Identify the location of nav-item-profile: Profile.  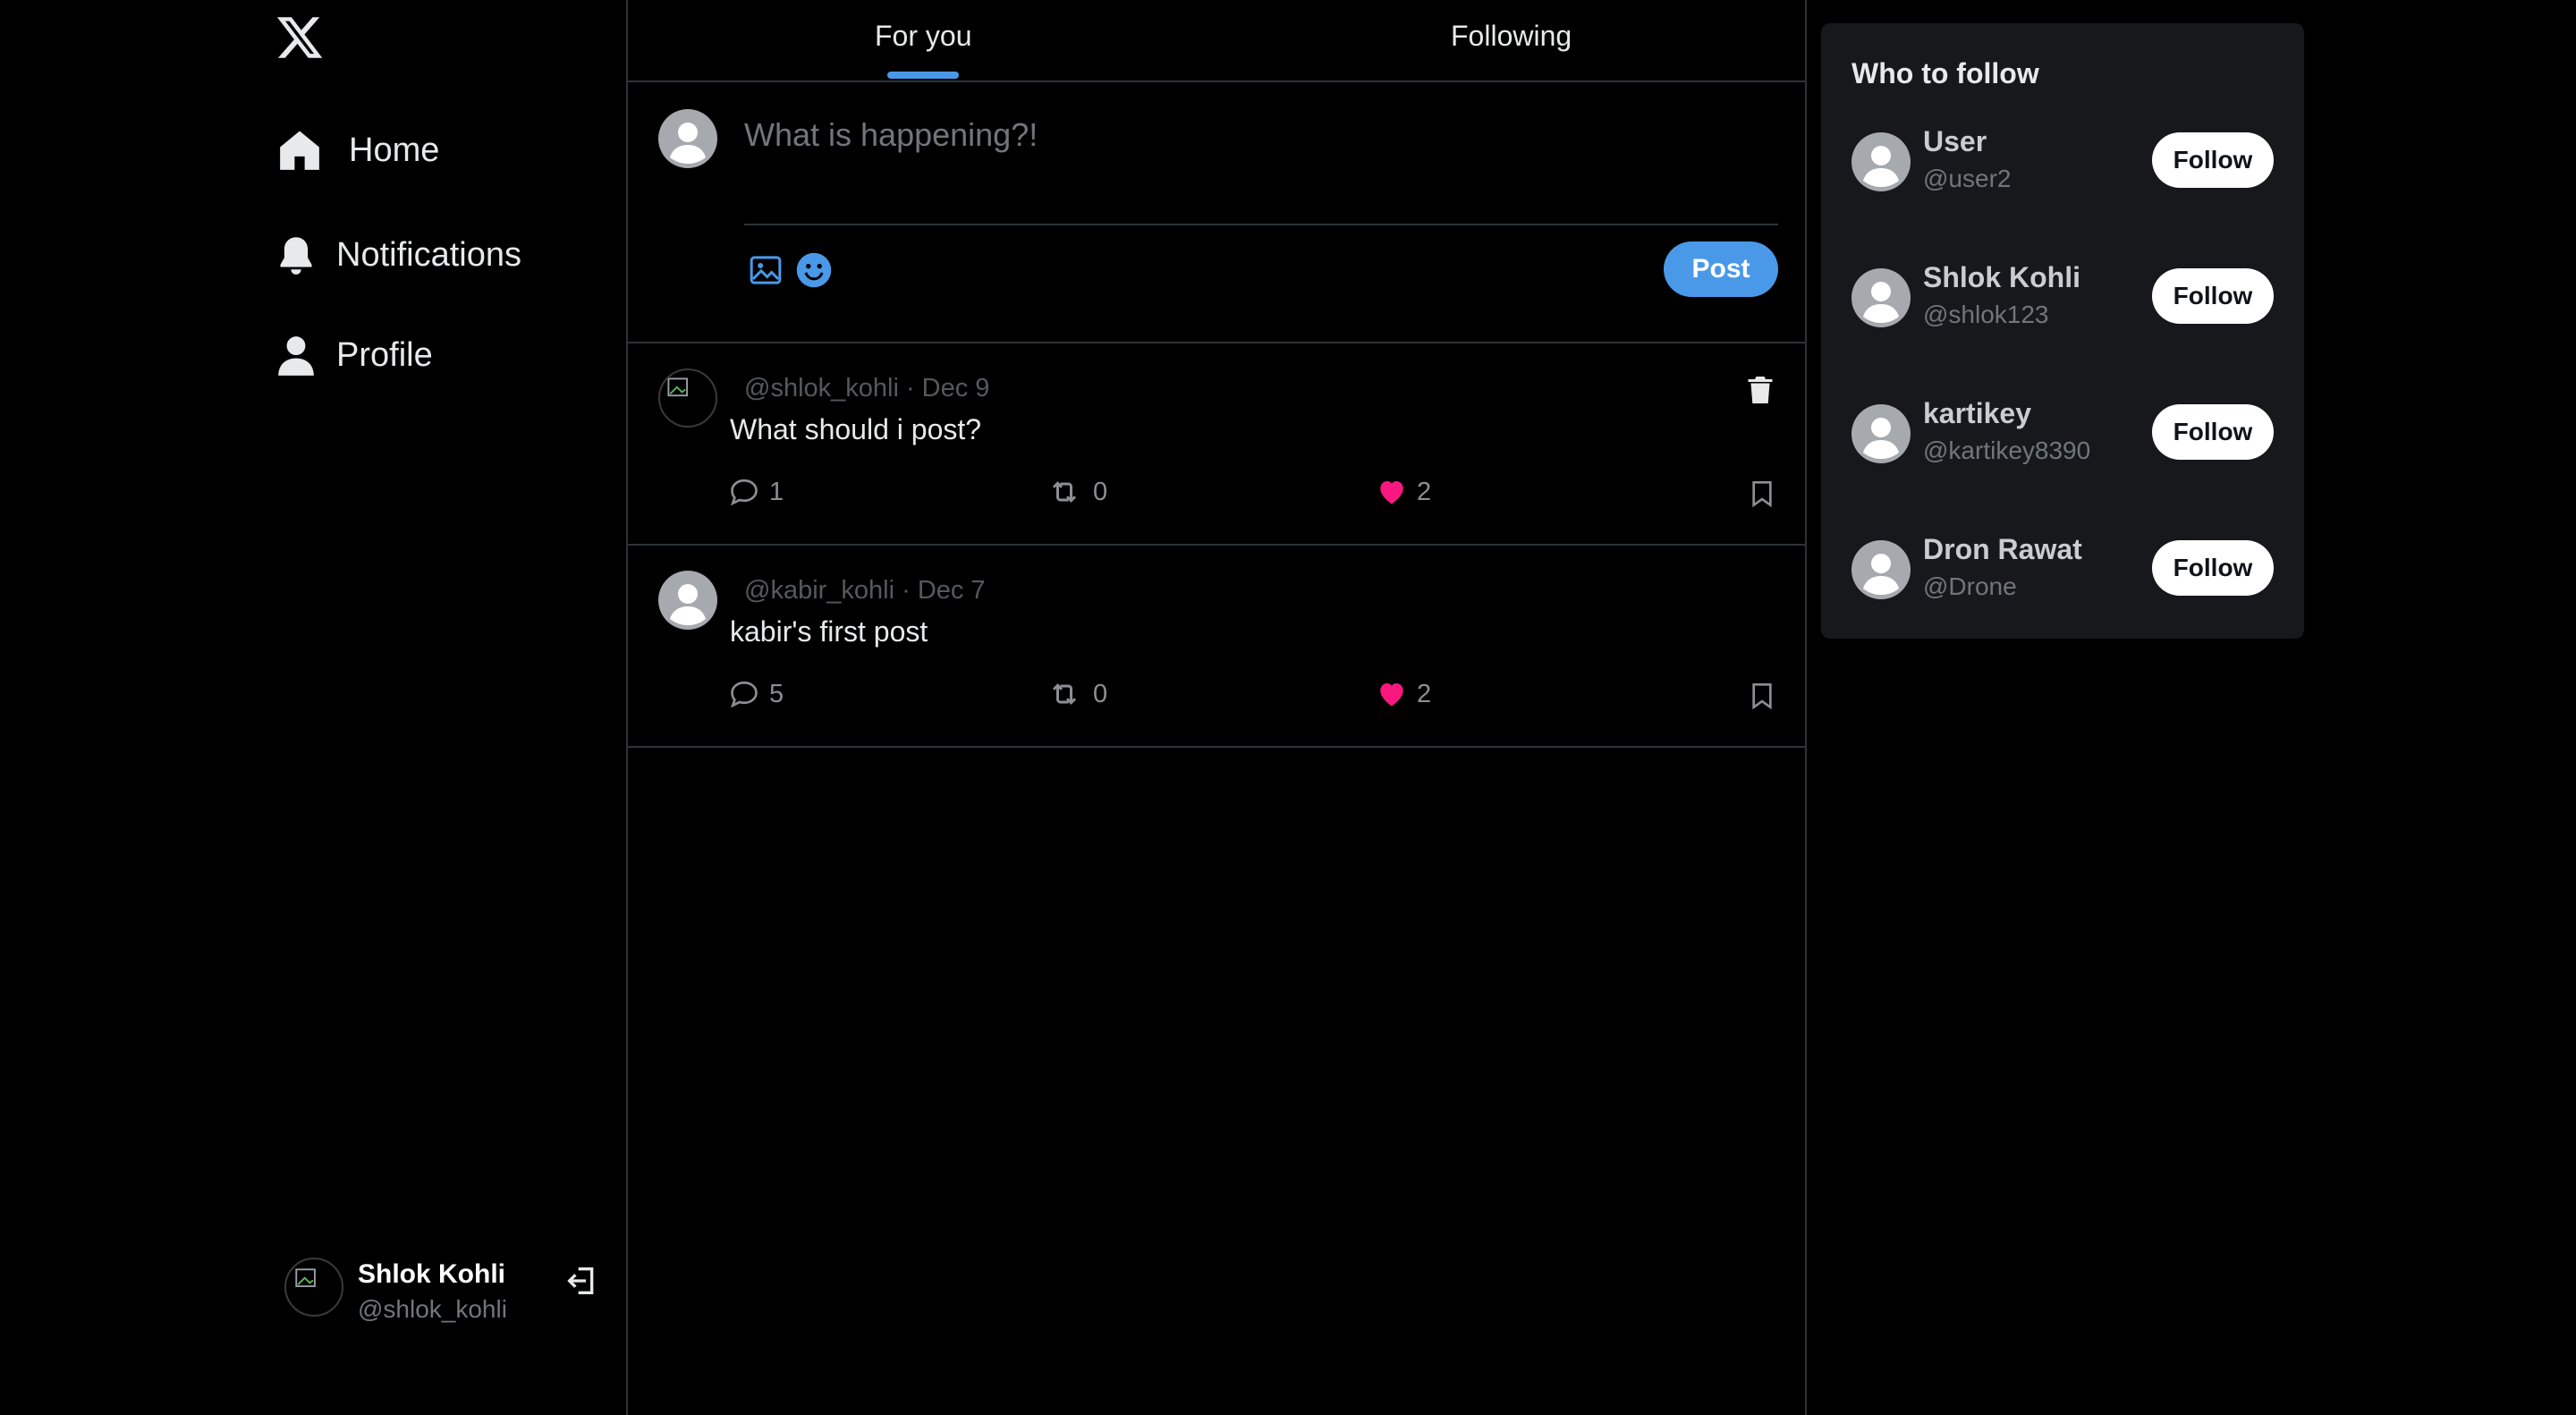
(353, 355).